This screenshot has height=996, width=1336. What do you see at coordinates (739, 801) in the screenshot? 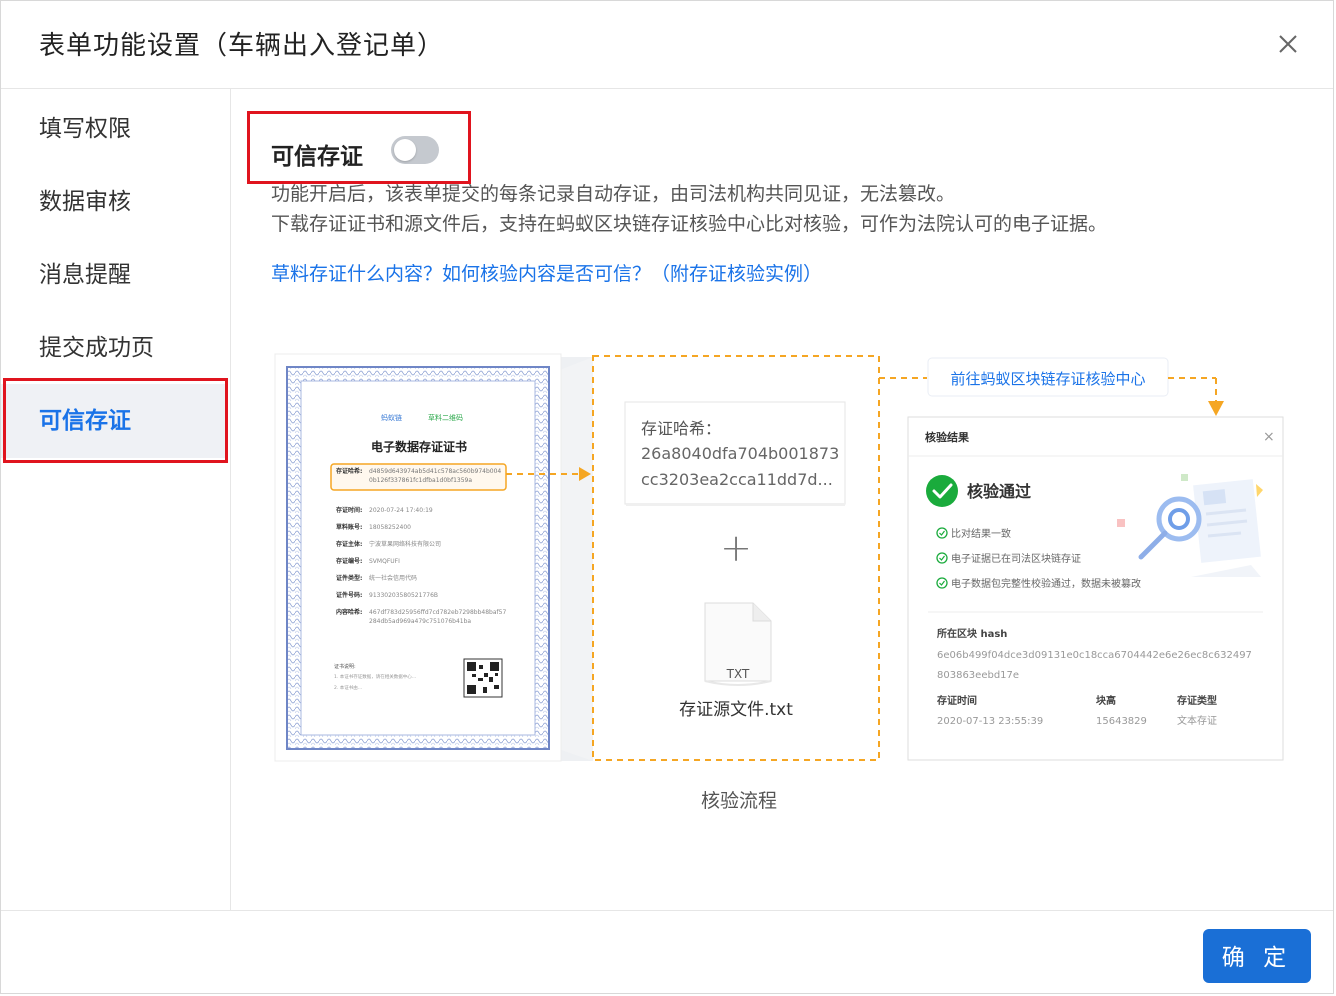
I see `flow-caption: 核验流程` at bounding box center [739, 801].